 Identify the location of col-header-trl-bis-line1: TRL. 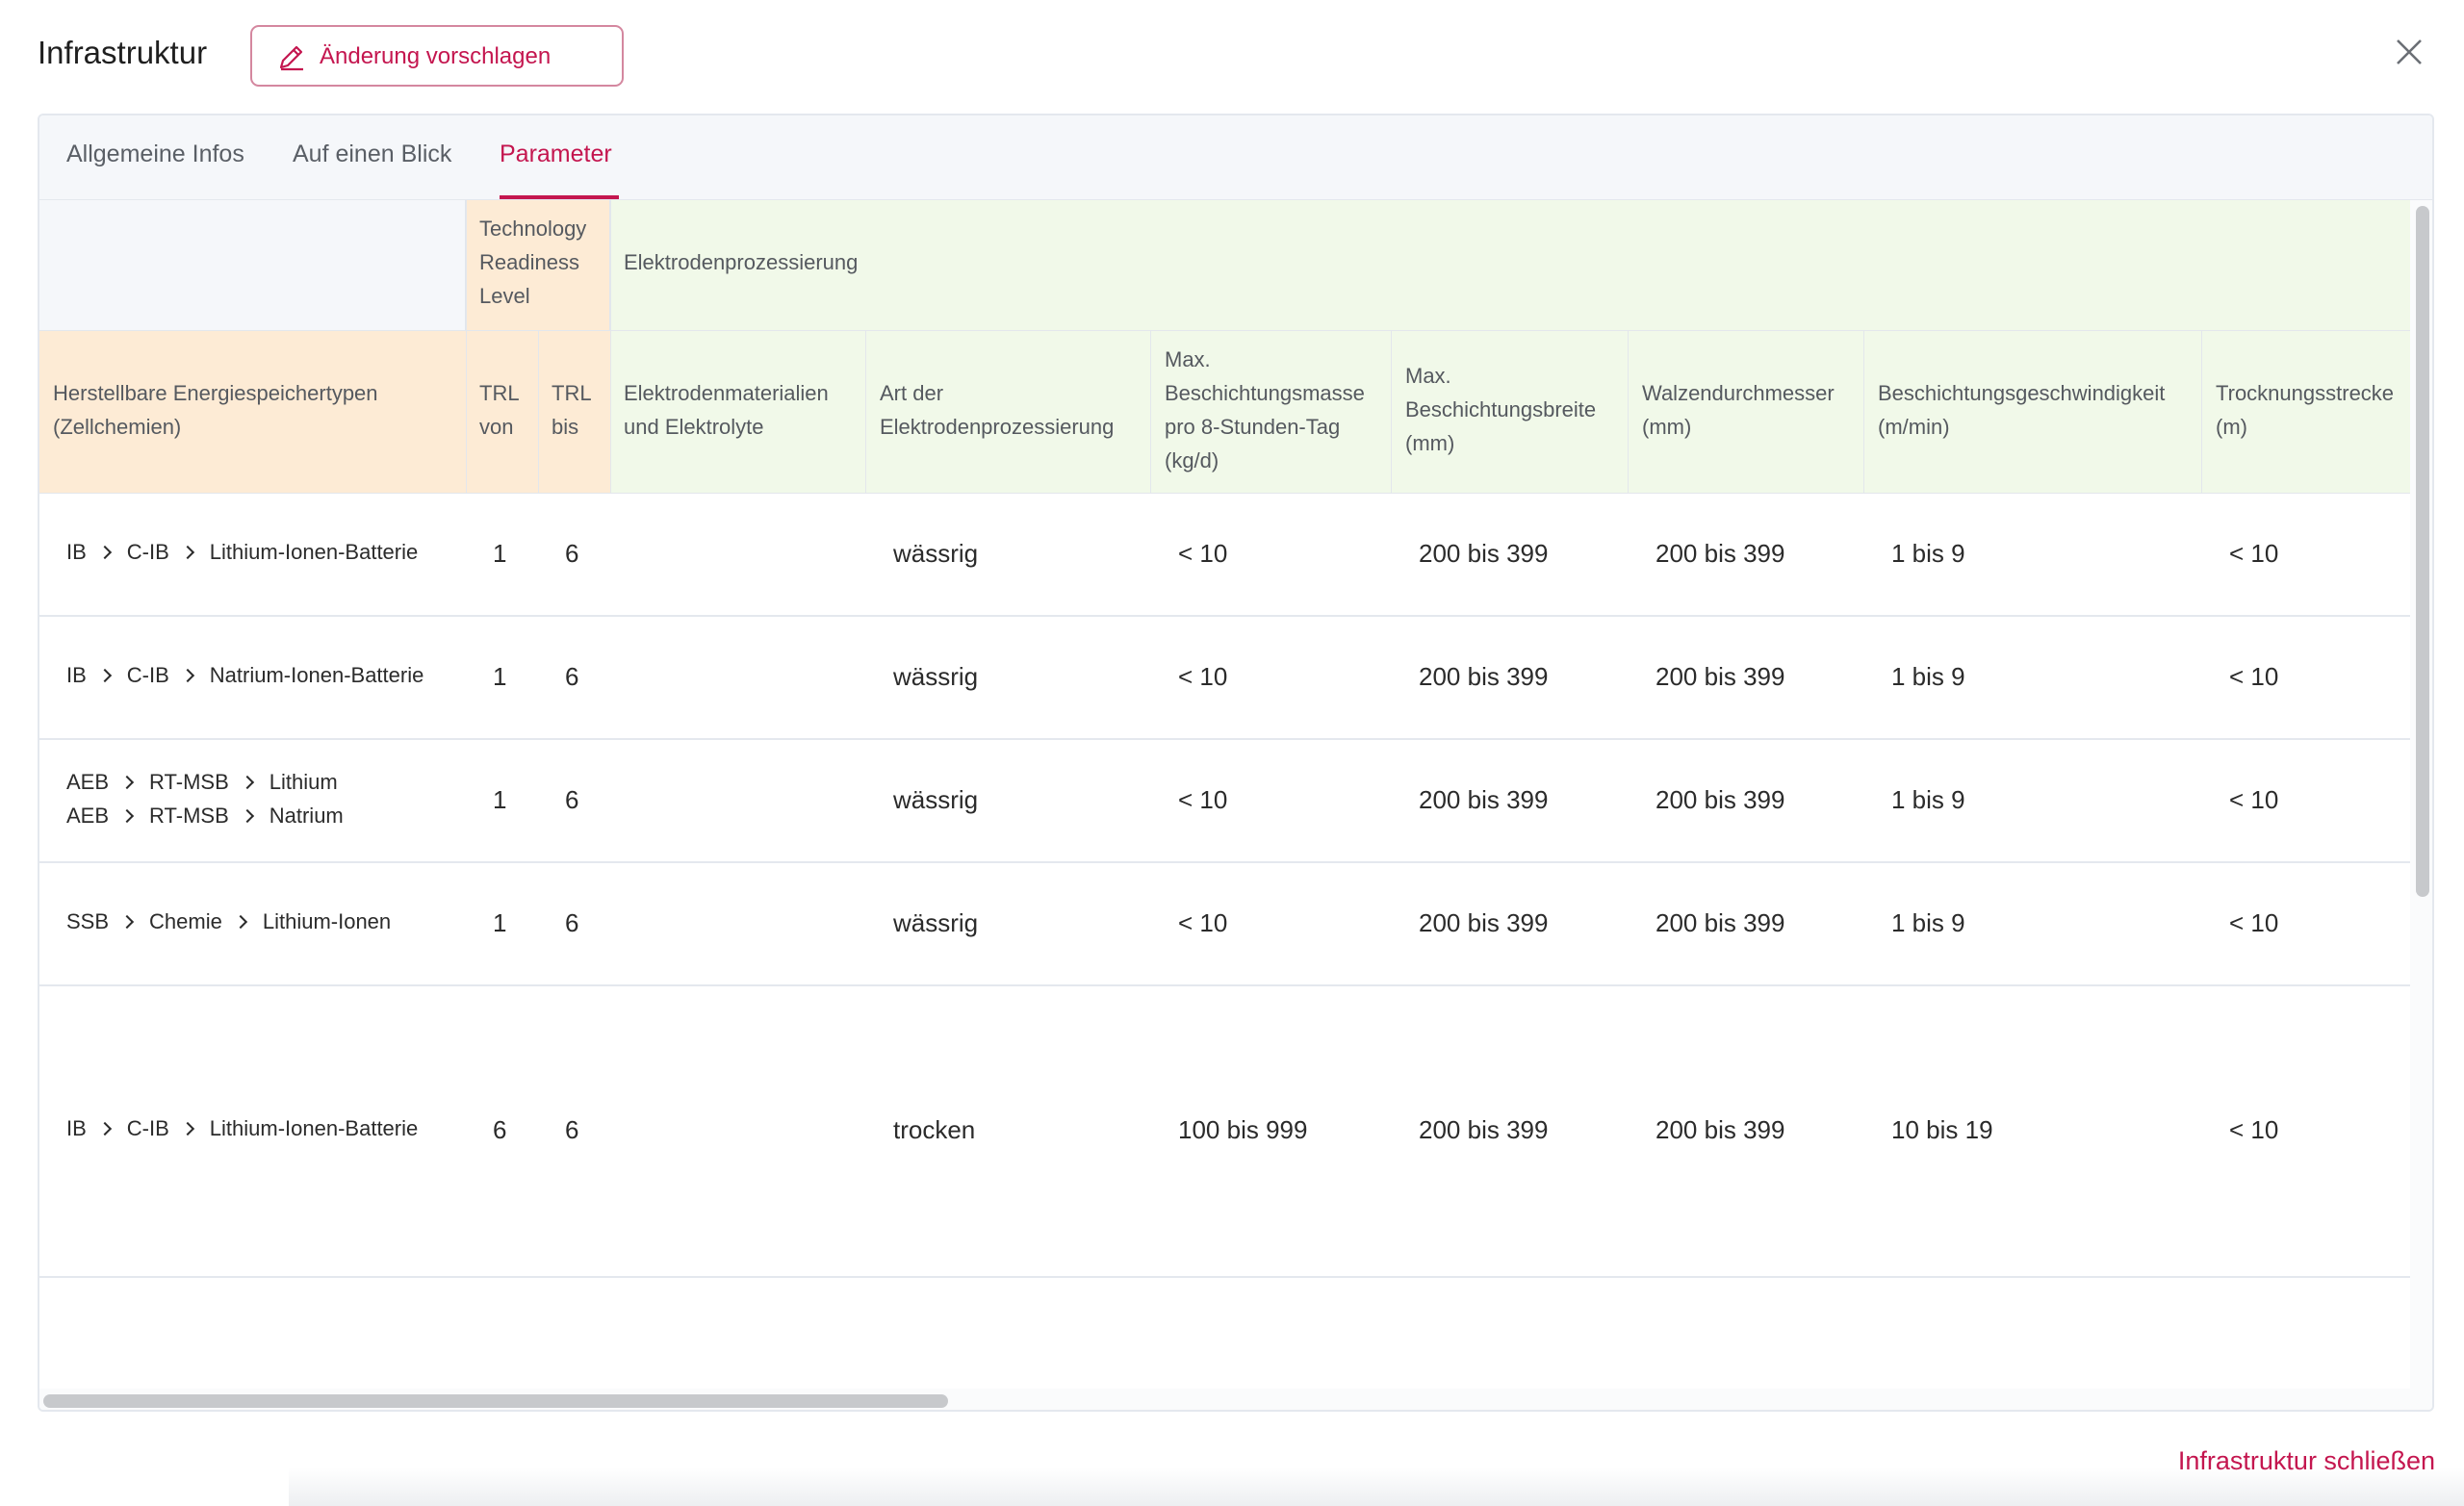
(572, 393).